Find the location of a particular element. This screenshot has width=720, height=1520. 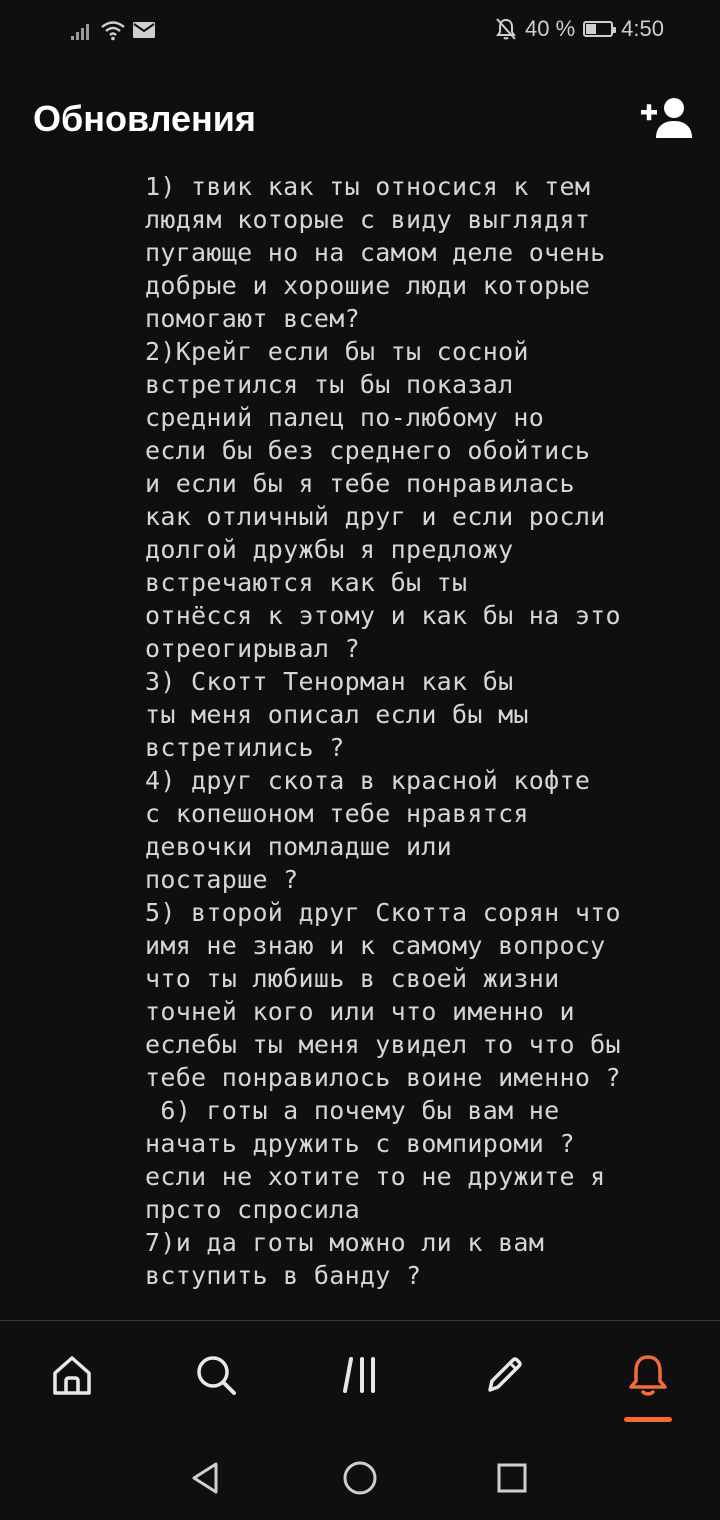

page-title: Обновления is located at coordinates (144, 118).